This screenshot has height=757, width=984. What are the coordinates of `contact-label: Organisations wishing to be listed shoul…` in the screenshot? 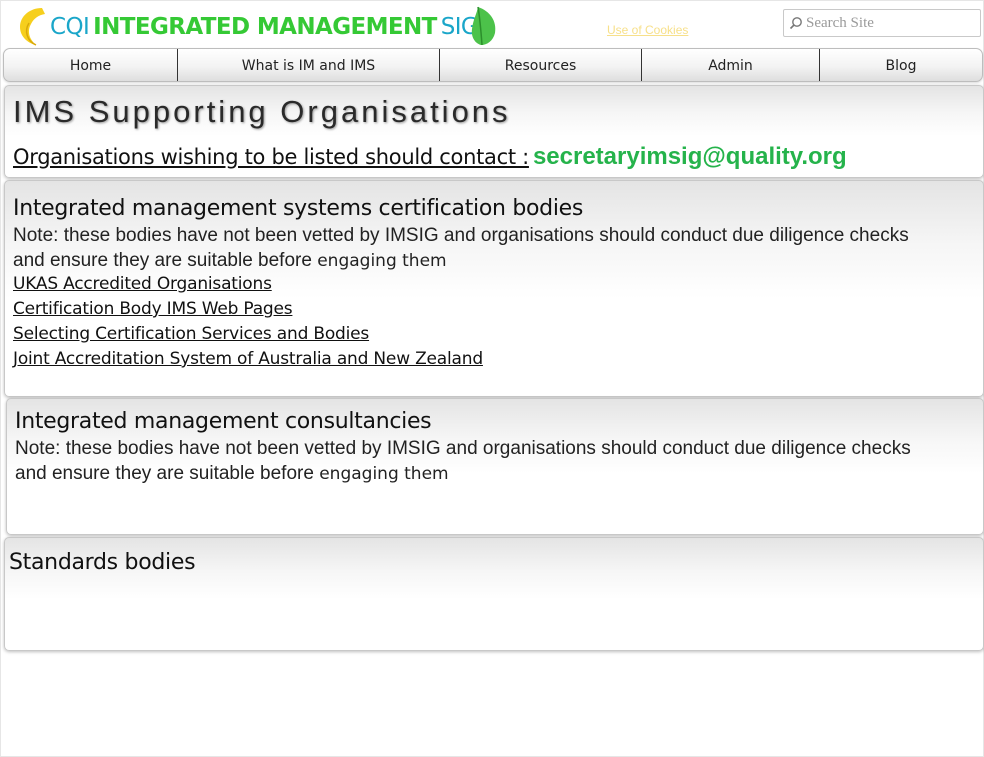 It's located at (271, 157).